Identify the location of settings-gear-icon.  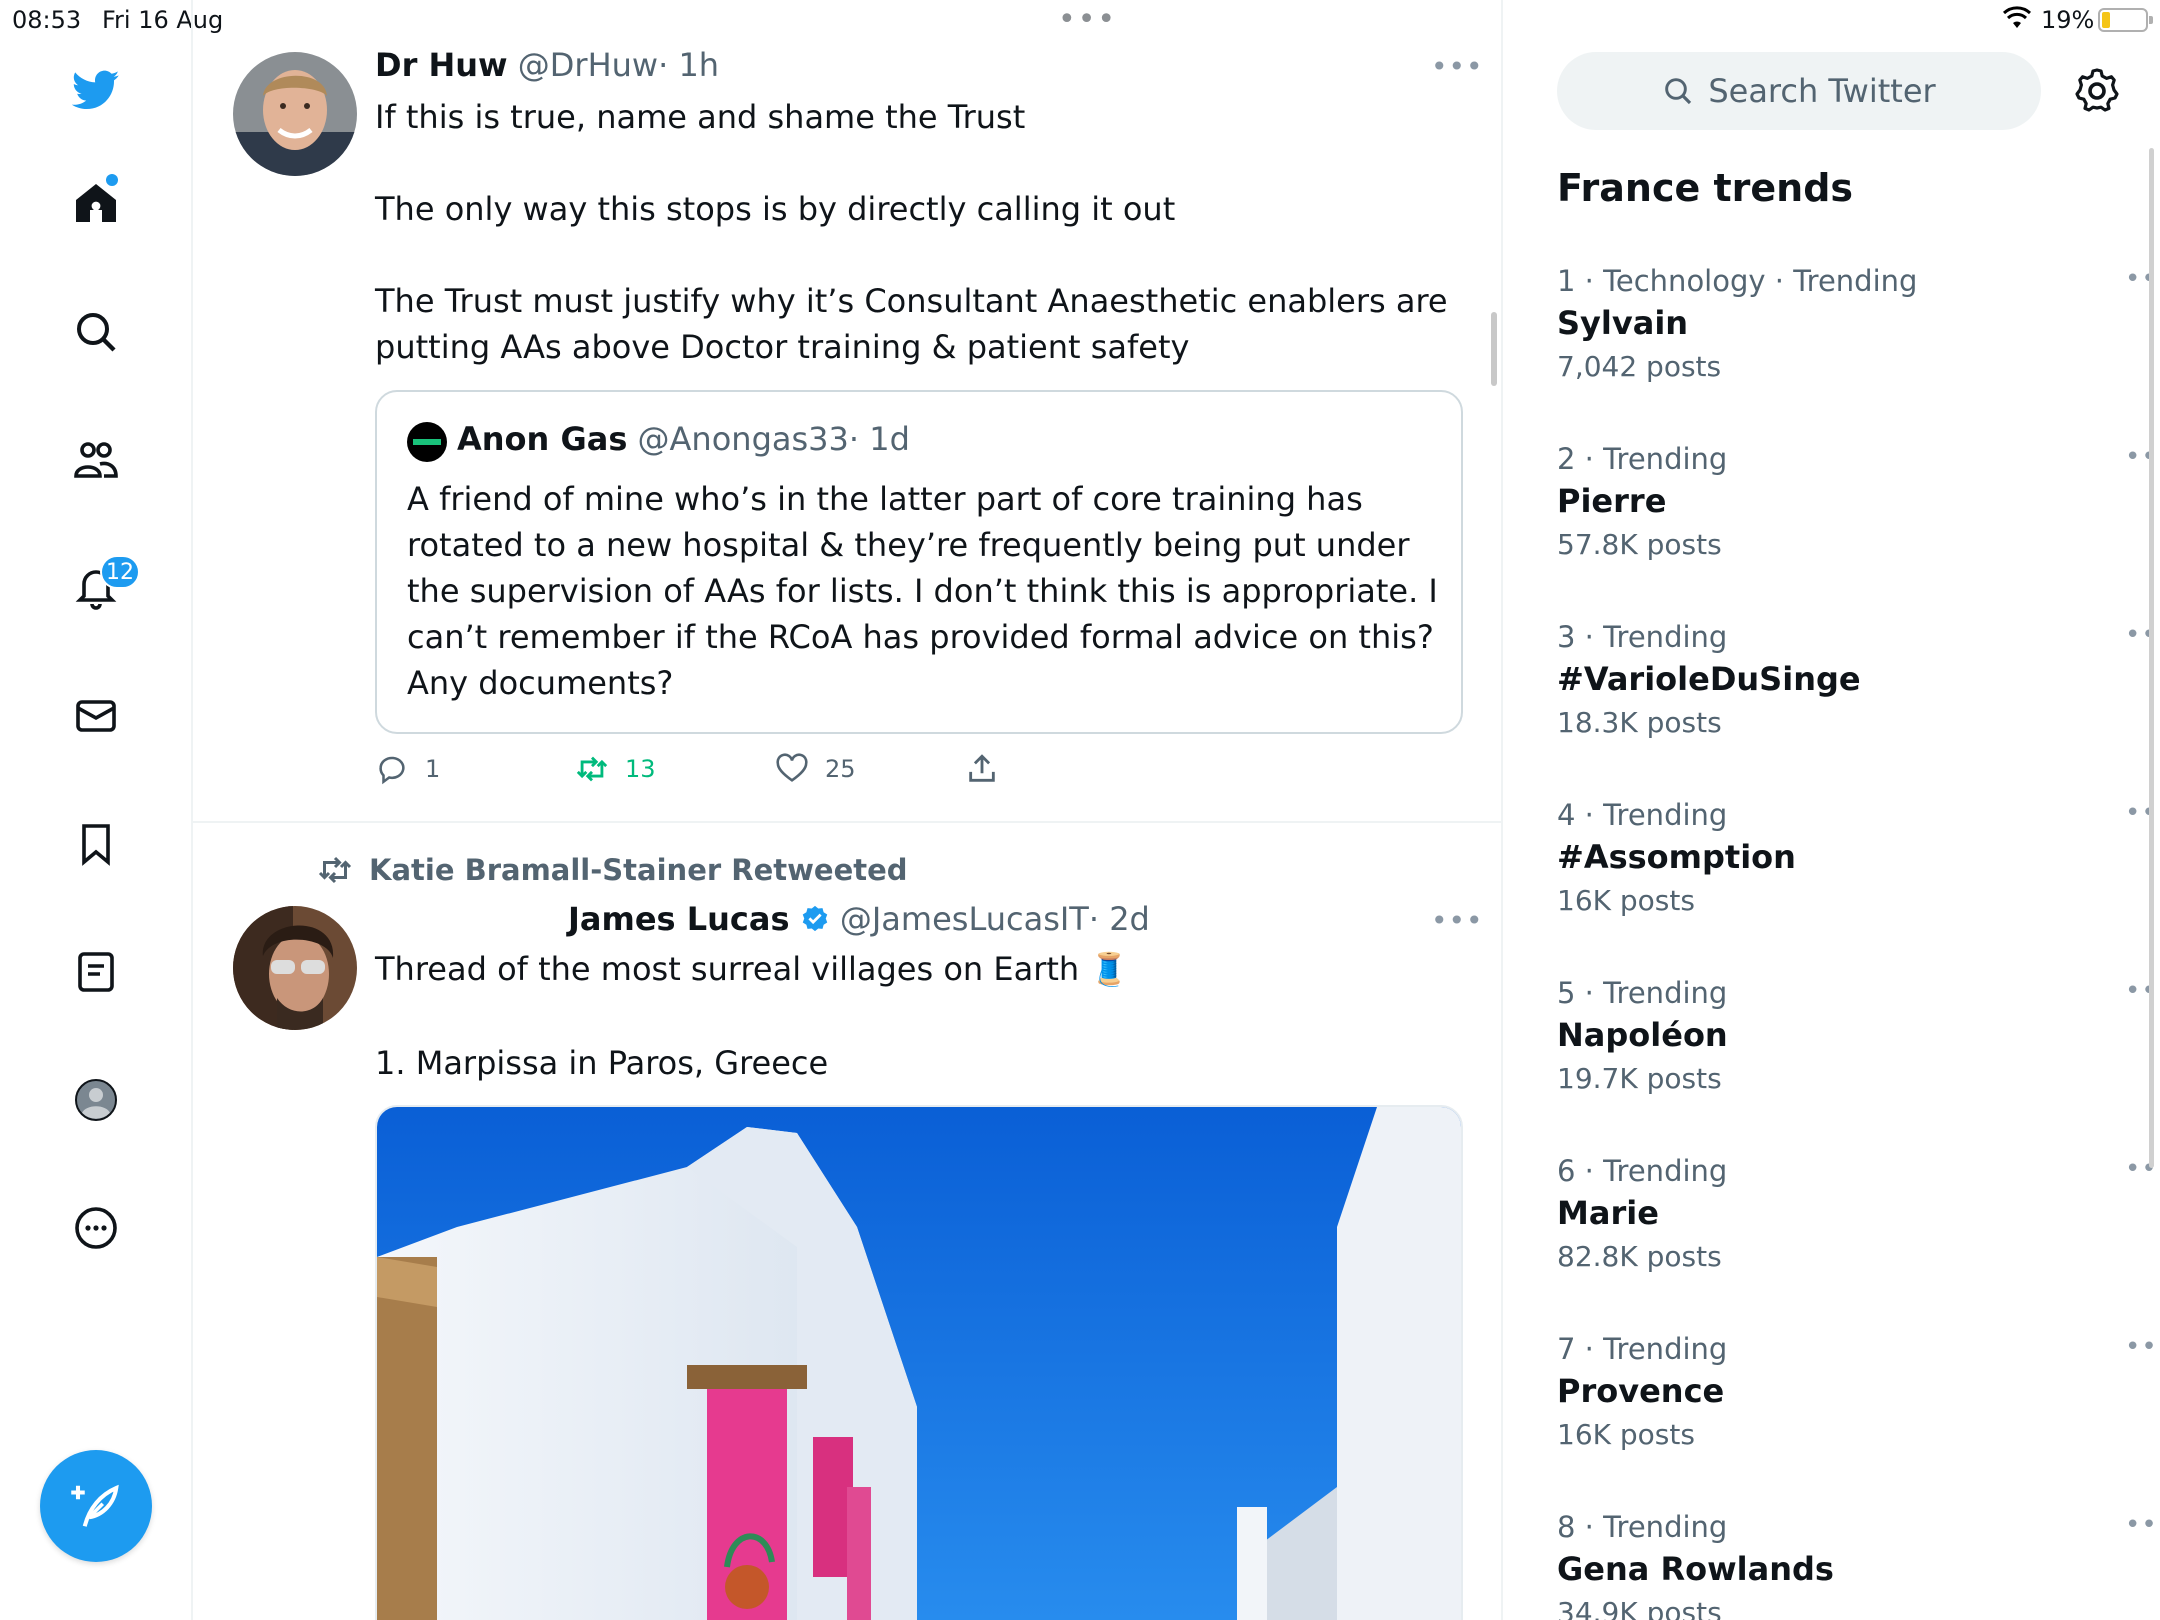
(2097, 90).